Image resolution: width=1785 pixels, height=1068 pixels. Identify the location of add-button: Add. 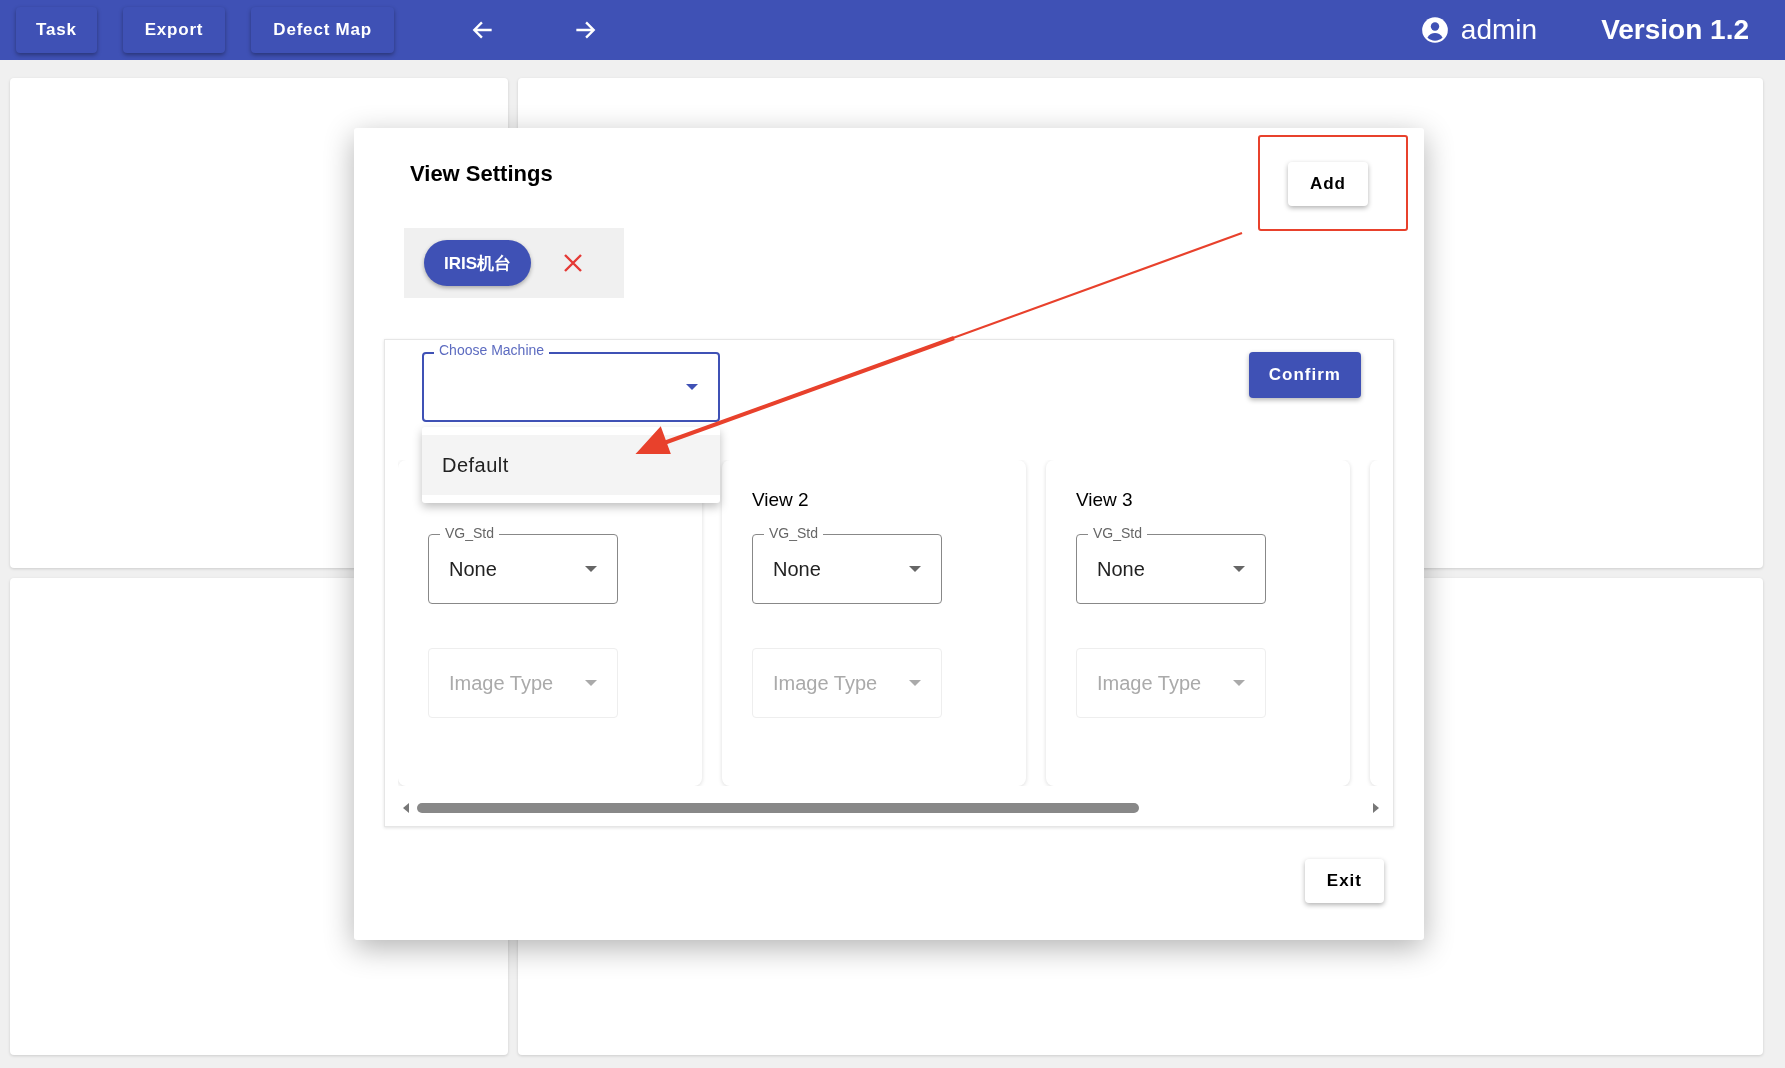
(1327, 184).